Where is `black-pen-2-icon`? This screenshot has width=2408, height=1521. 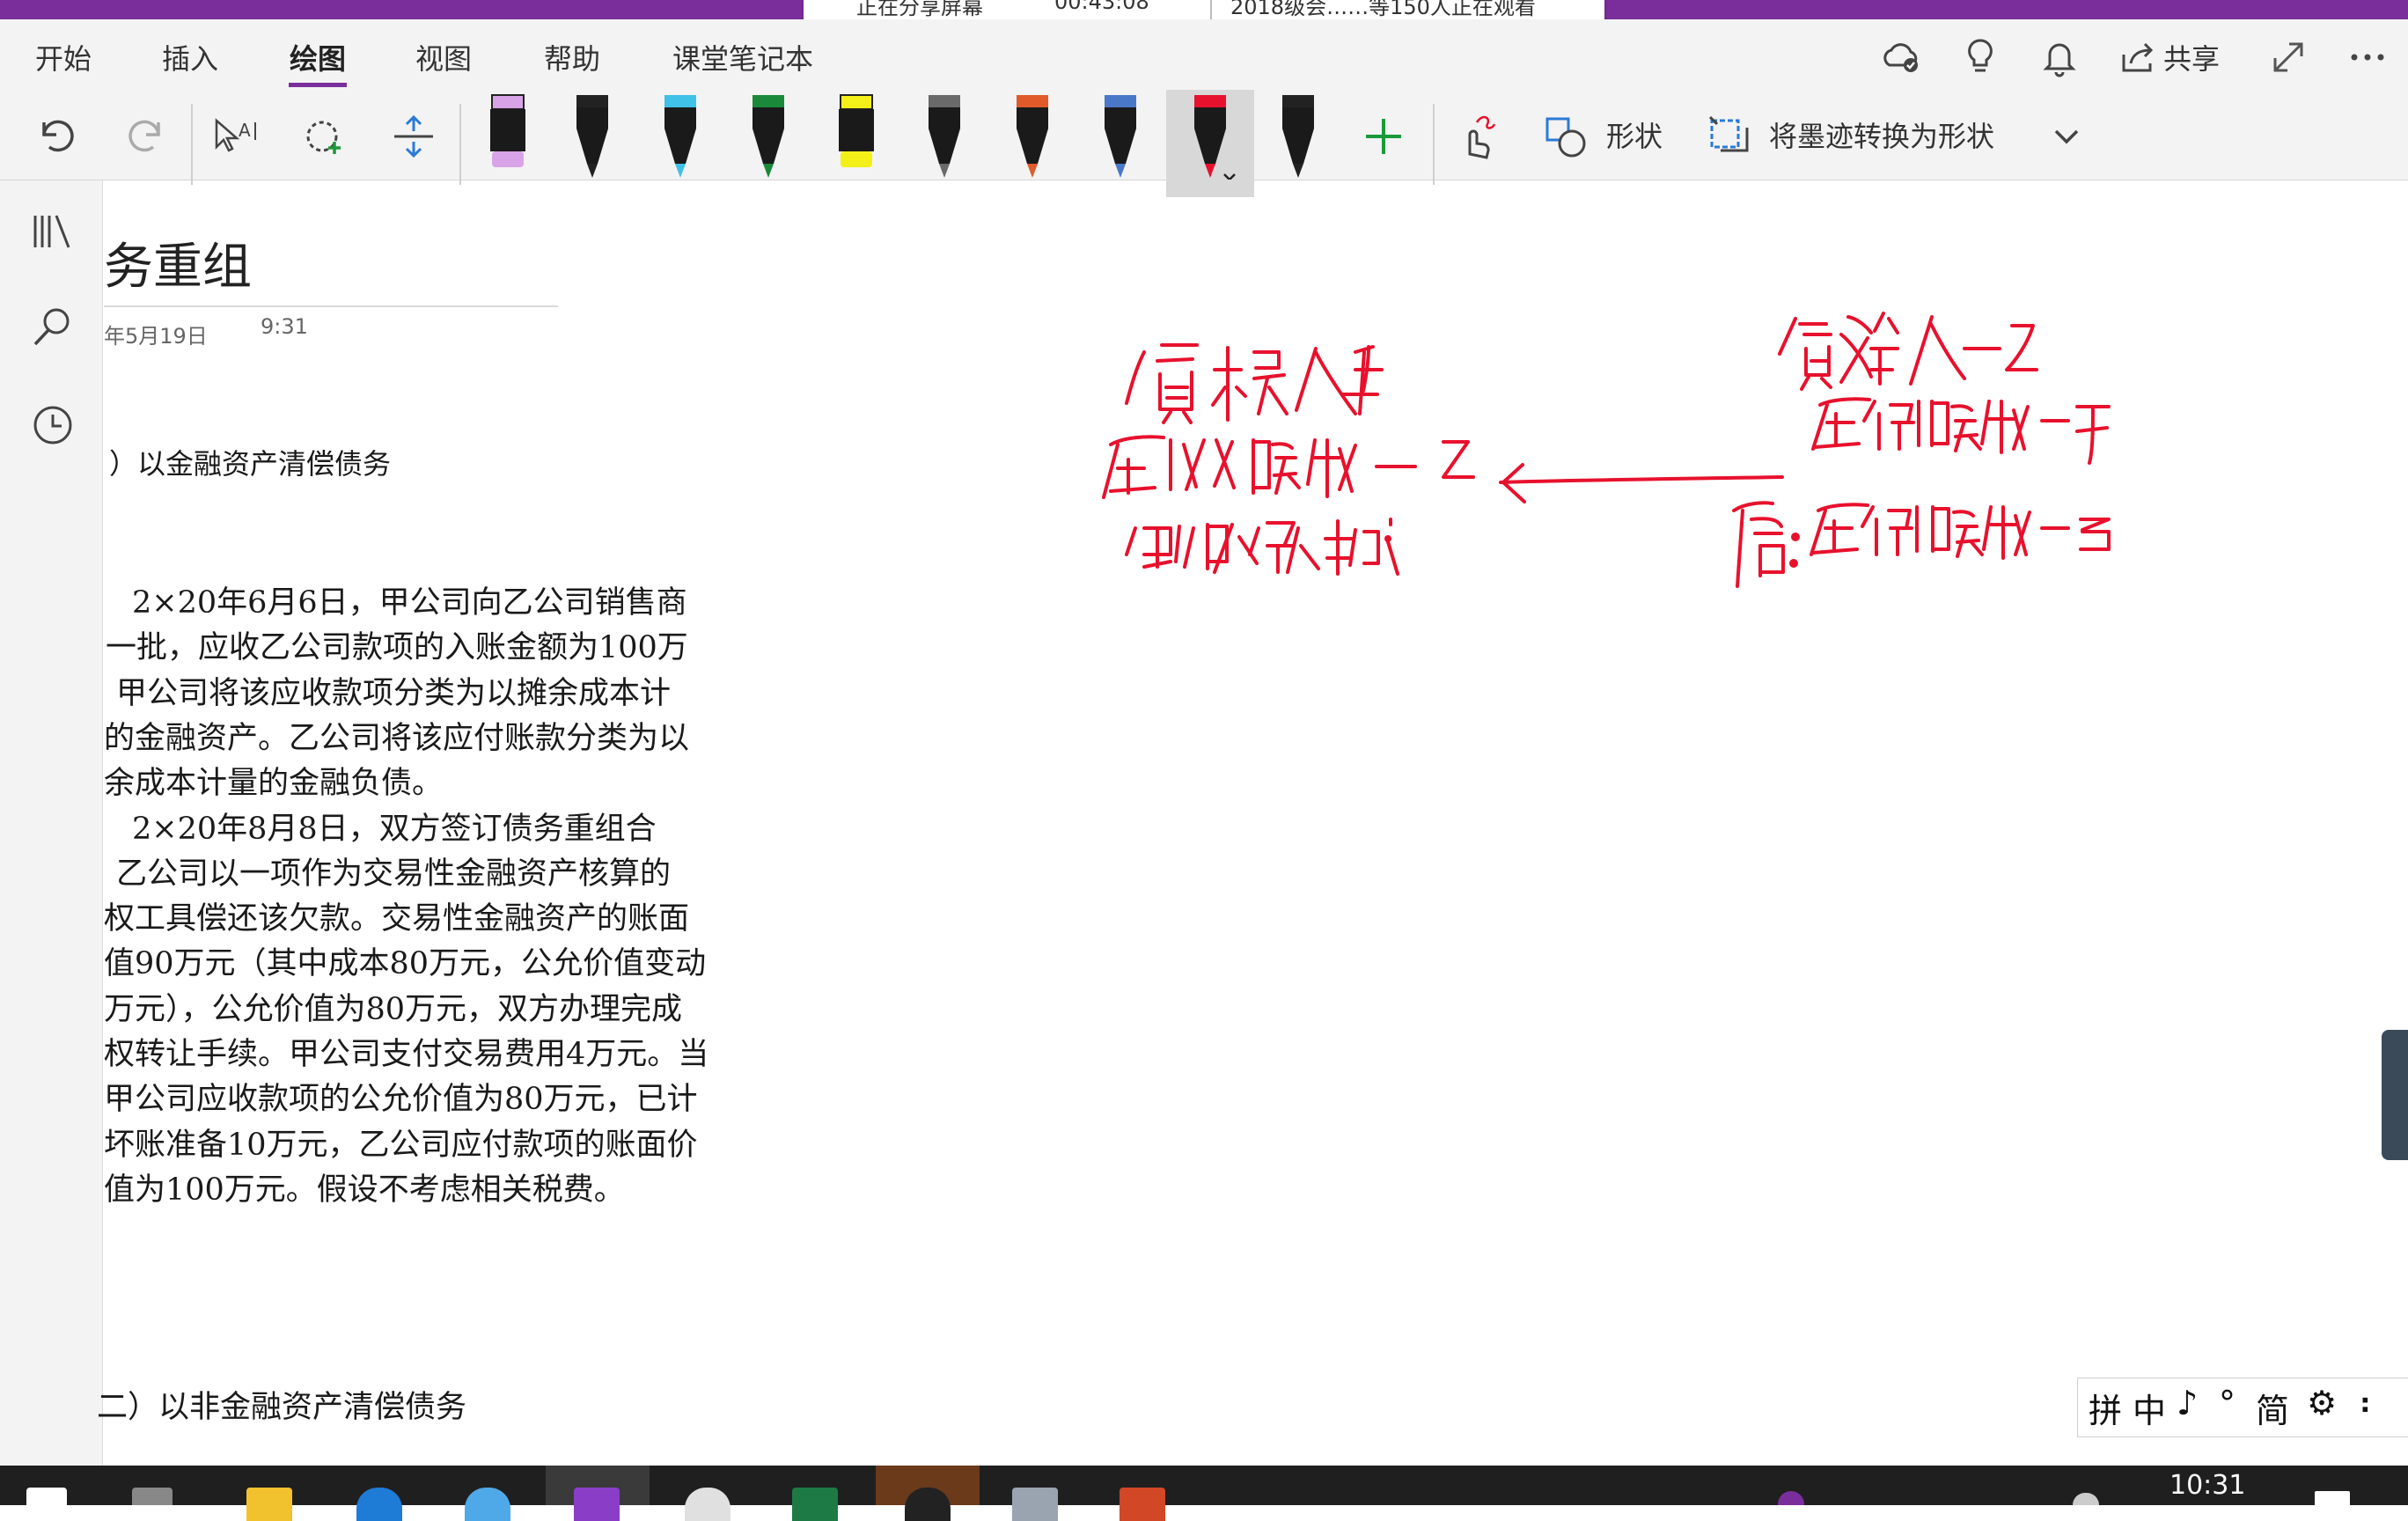 black-pen-2-icon is located at coordinates (1298, 136).